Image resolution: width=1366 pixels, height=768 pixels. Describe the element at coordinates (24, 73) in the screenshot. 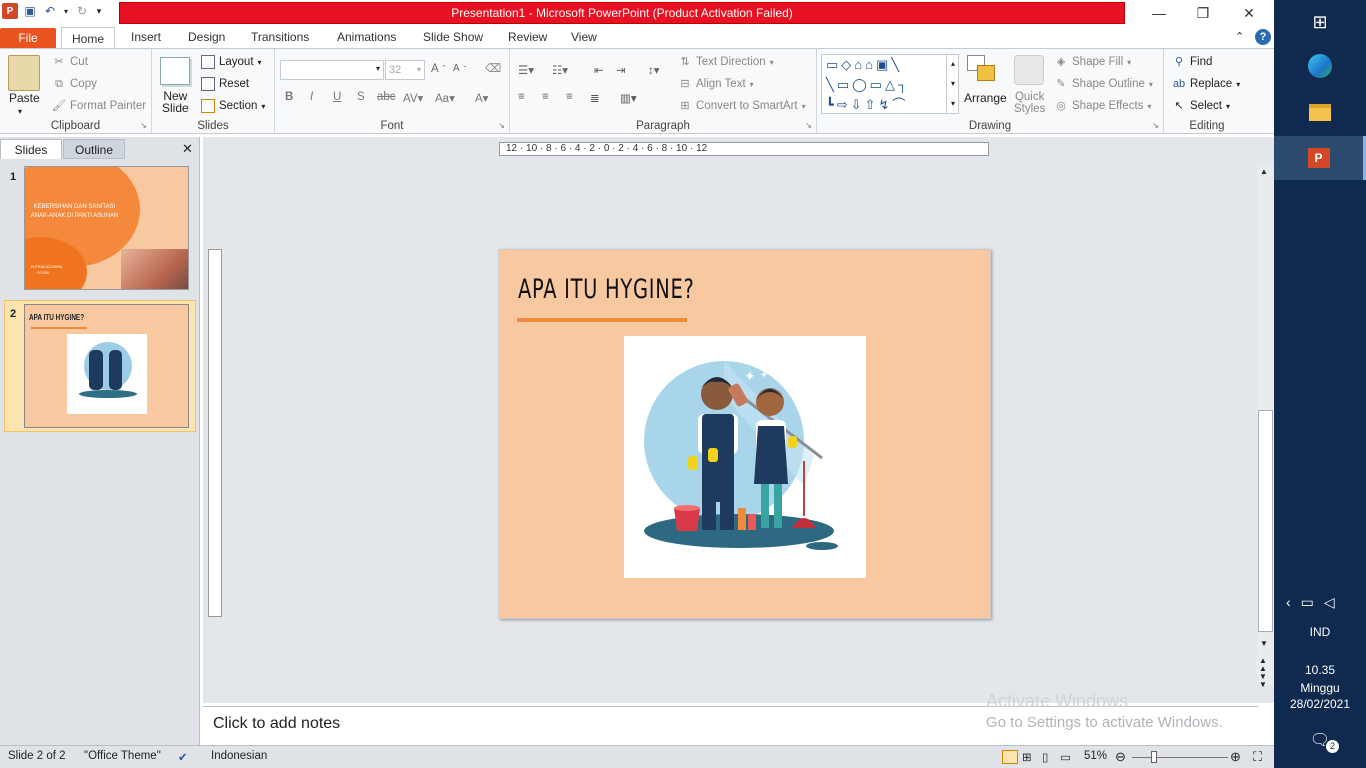

I see `paste-icon` at that location.